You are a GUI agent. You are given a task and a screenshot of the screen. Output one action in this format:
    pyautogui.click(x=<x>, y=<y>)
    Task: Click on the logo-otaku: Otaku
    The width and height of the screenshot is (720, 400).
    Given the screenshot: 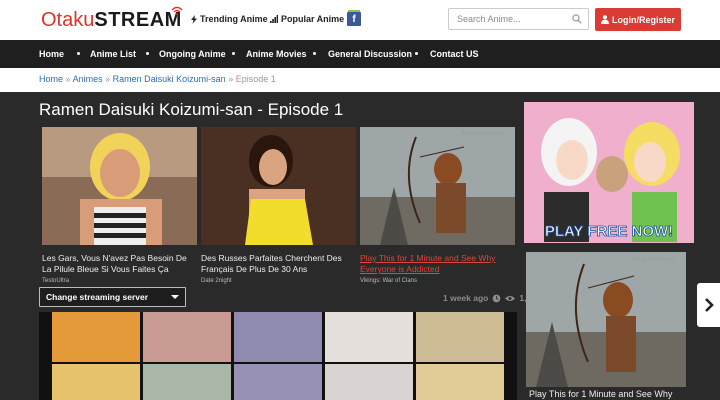 What is the action you would take?
    pyautogui.click(x=68, y=20)
    